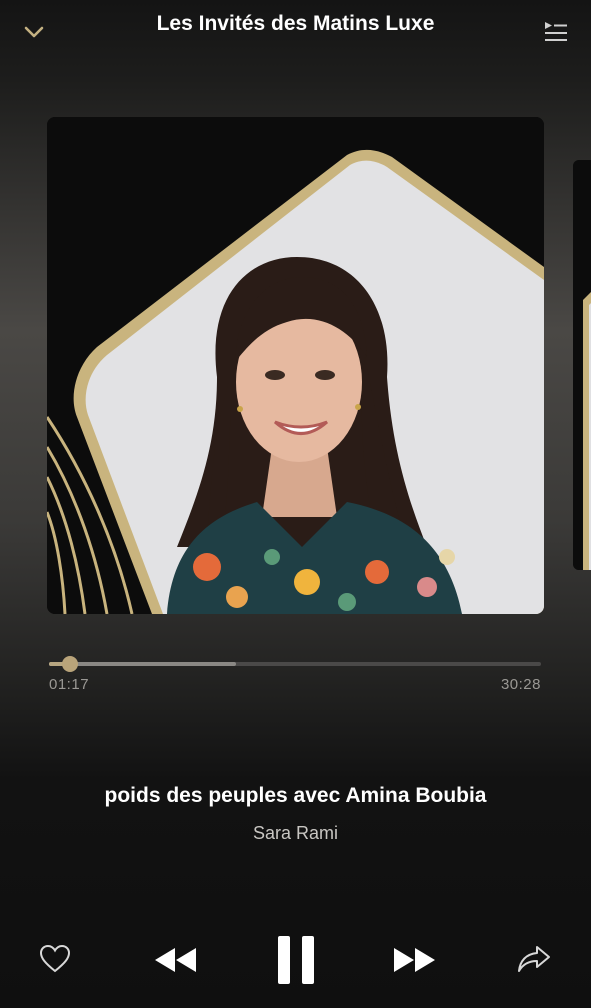 The width and height of the screenshot is (591, 1008). I want to click on pause-button, so click(296, 960).